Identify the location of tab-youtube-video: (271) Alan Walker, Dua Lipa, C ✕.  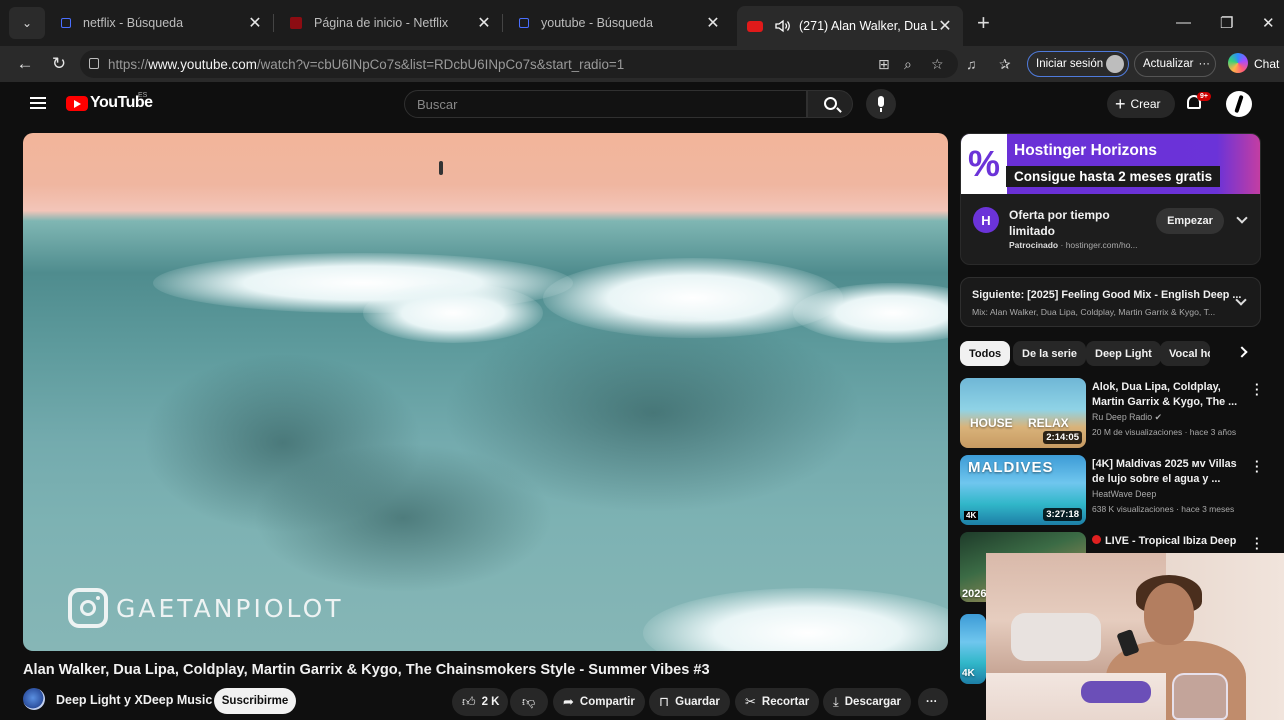
(850, 26).